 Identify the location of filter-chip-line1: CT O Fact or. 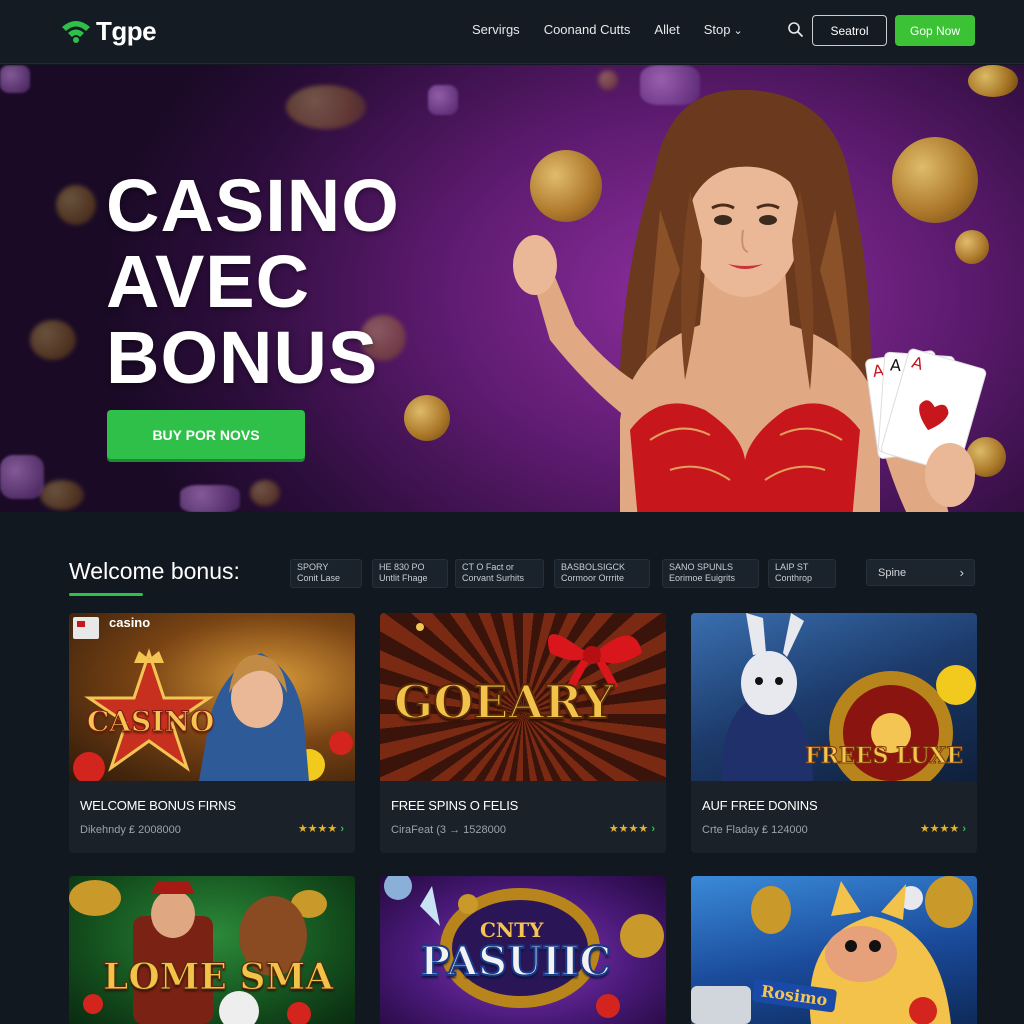
(488, 567).